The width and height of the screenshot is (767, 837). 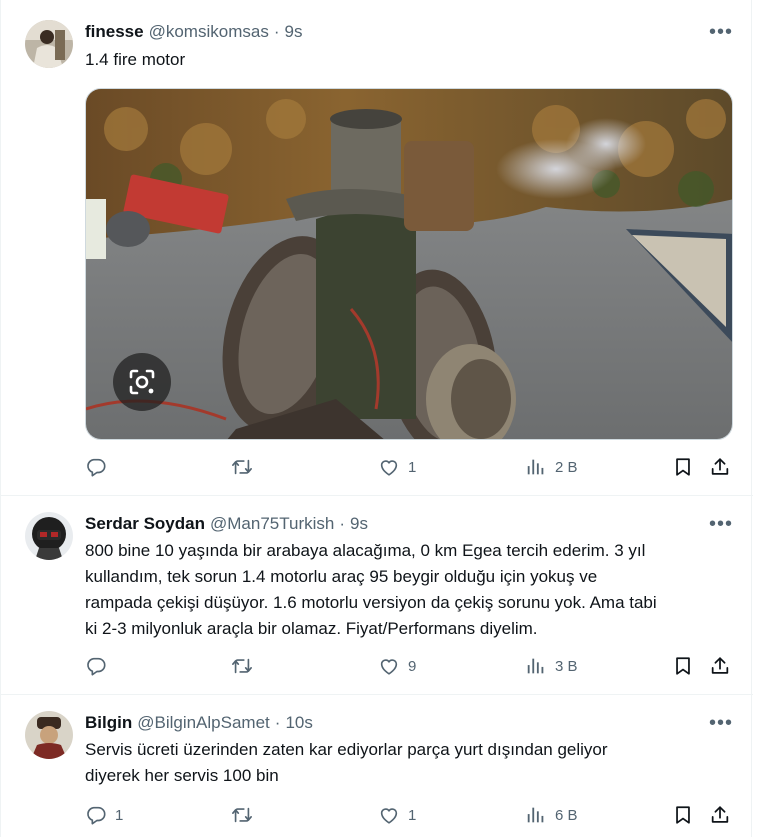 I want to click on reply-count: 1, so click(x=119, y=815).